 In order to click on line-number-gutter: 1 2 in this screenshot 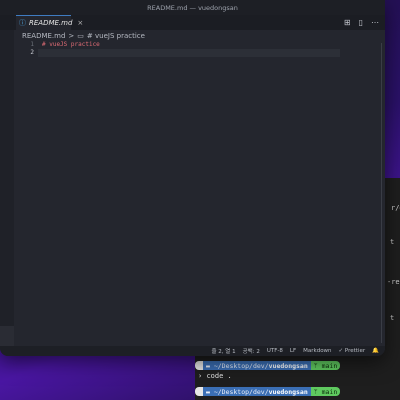, I will do `click(24, 49)`.